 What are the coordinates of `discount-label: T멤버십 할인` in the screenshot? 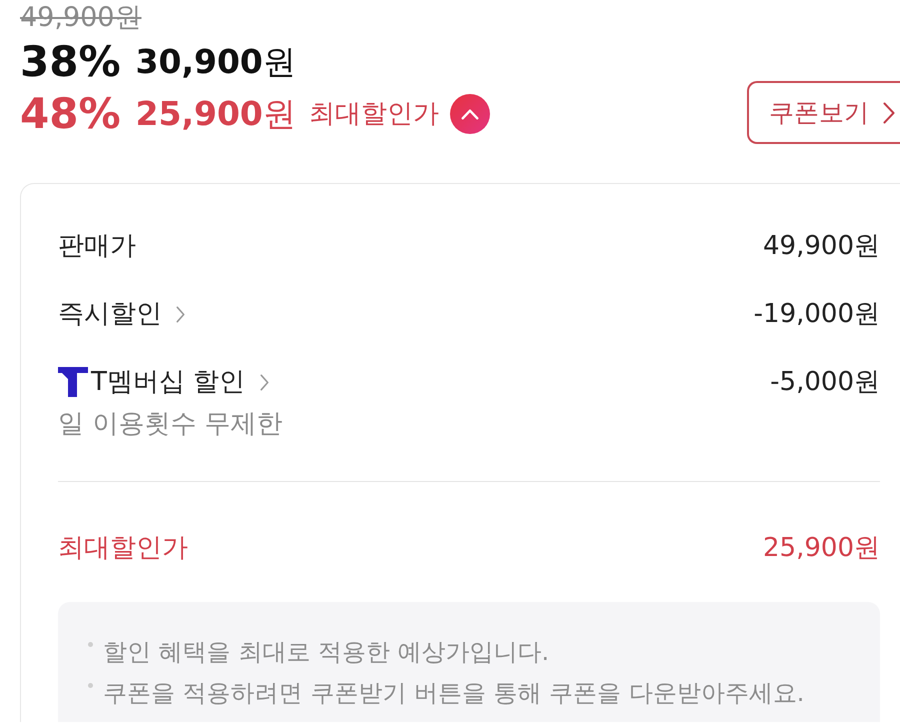 It's located at (168, 382).